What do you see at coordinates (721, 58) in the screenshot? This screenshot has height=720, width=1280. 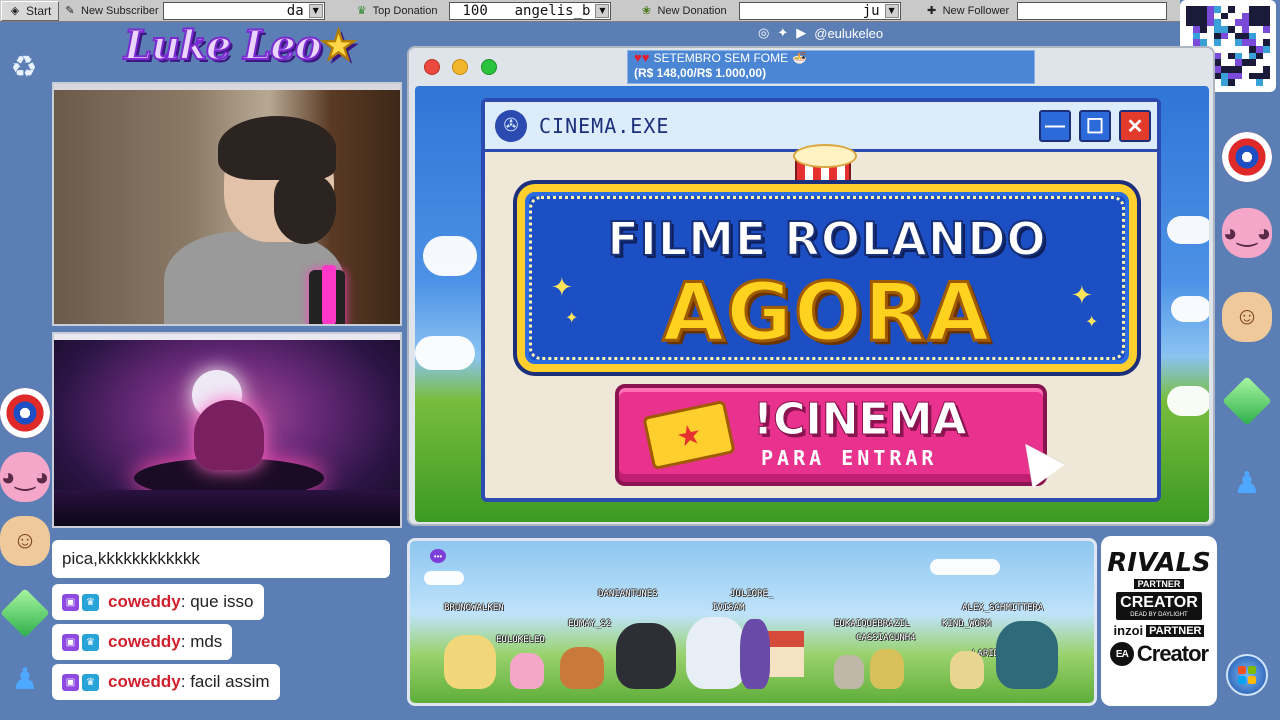 I see `goal-title: SETEMBRO SEM FOME` at bounding box center [721, 58].